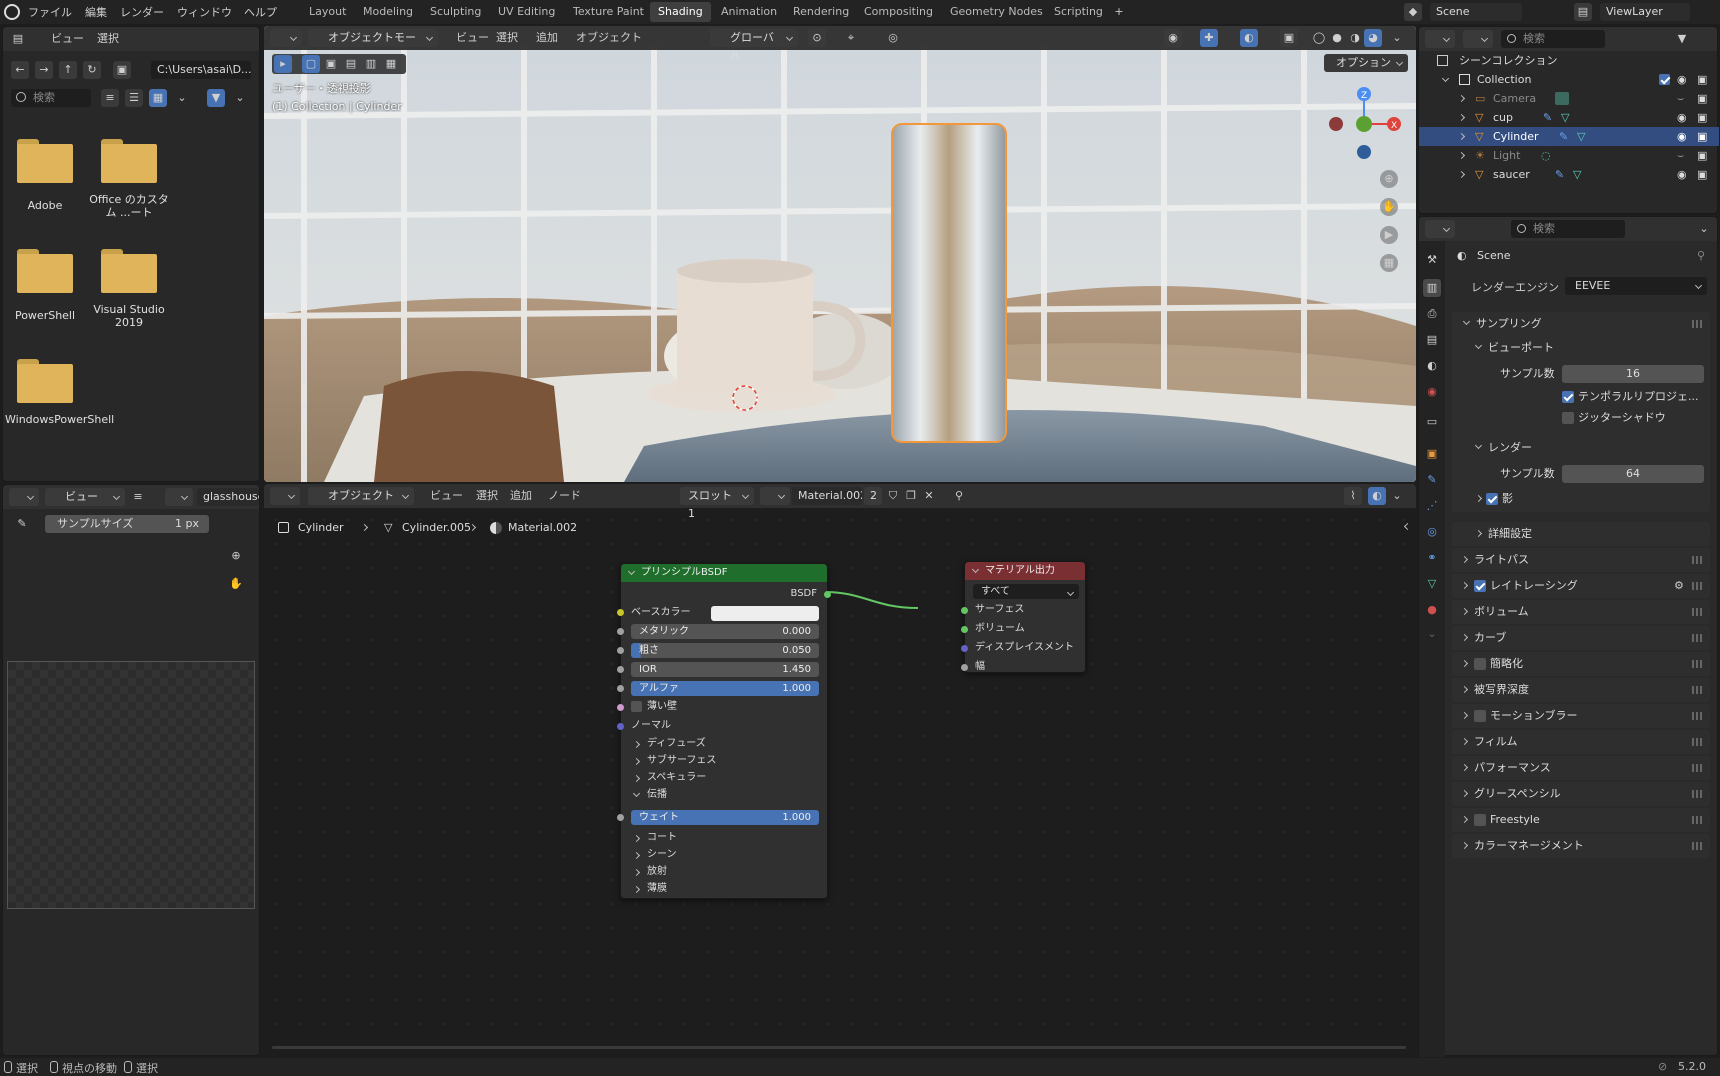 The height and width of the screenshot is (1076, 1720). I want to click on output-tab-icon: ⎙, so click(1432, 314).